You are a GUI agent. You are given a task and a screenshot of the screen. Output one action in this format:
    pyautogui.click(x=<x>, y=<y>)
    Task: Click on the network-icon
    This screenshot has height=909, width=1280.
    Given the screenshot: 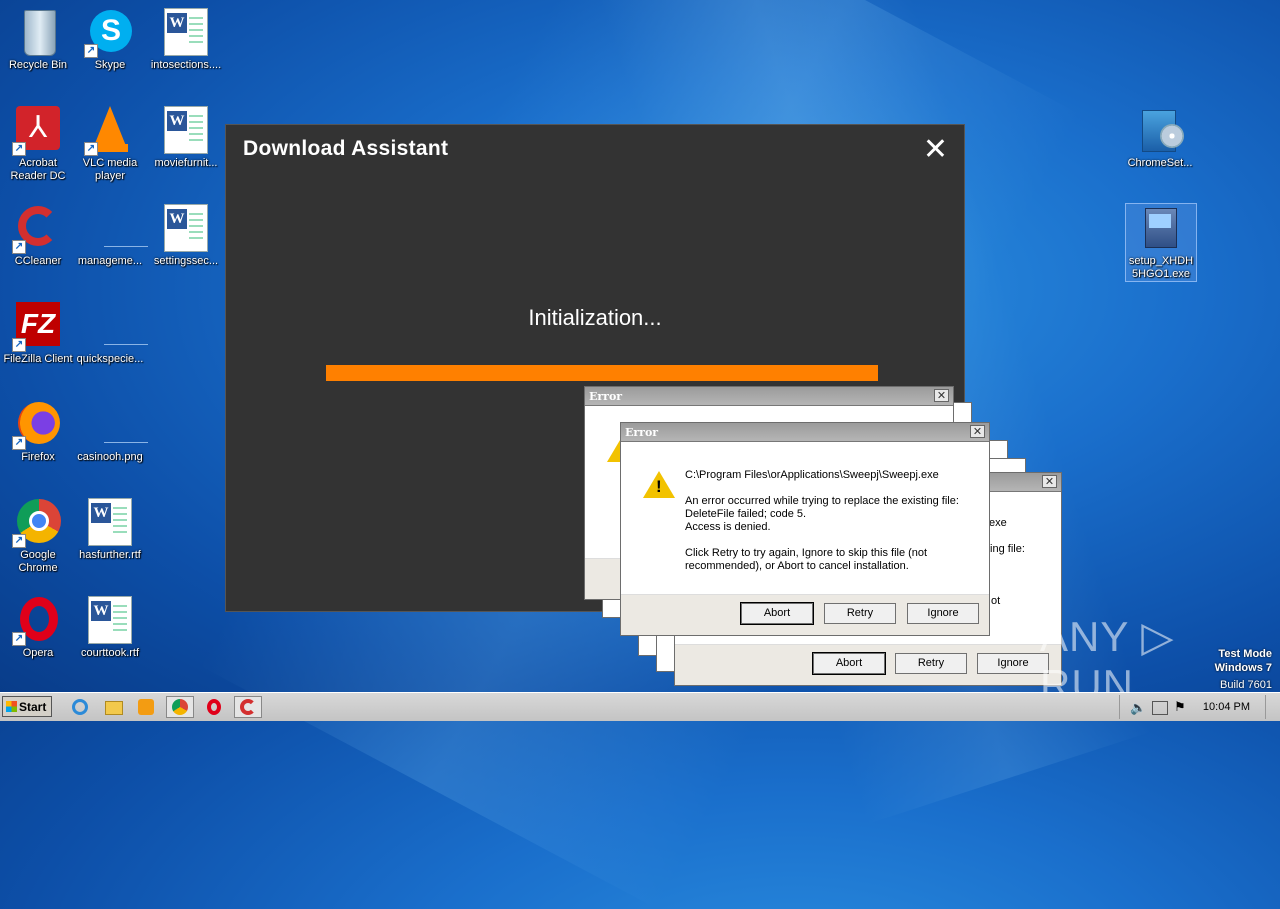 What is the action you would take?
    pyautogui.click(x=1160, y=708)
    